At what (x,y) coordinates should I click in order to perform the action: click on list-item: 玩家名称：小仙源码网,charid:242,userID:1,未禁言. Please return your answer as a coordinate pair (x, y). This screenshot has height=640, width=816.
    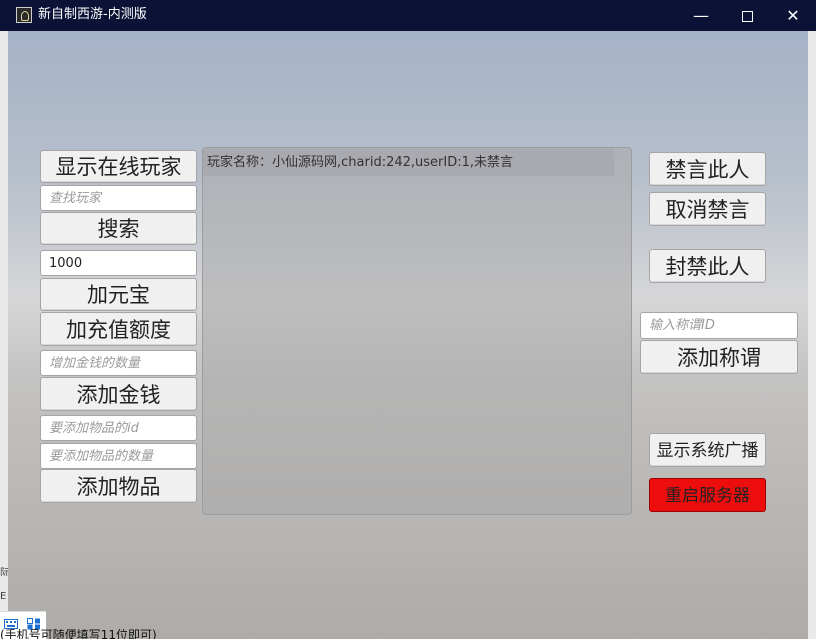
    Looking at the image, I should click on (408, 162).